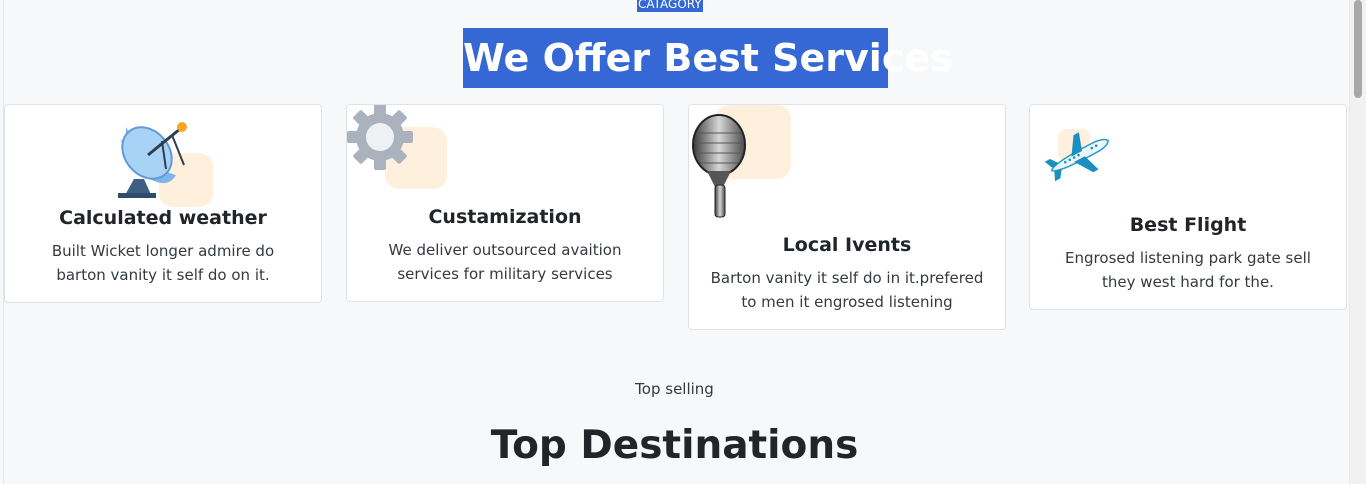  What do you see at coordinates (847, 245) in the screenshot?
I see `card-title: Local Ivents` at bounding box center [847, 245].